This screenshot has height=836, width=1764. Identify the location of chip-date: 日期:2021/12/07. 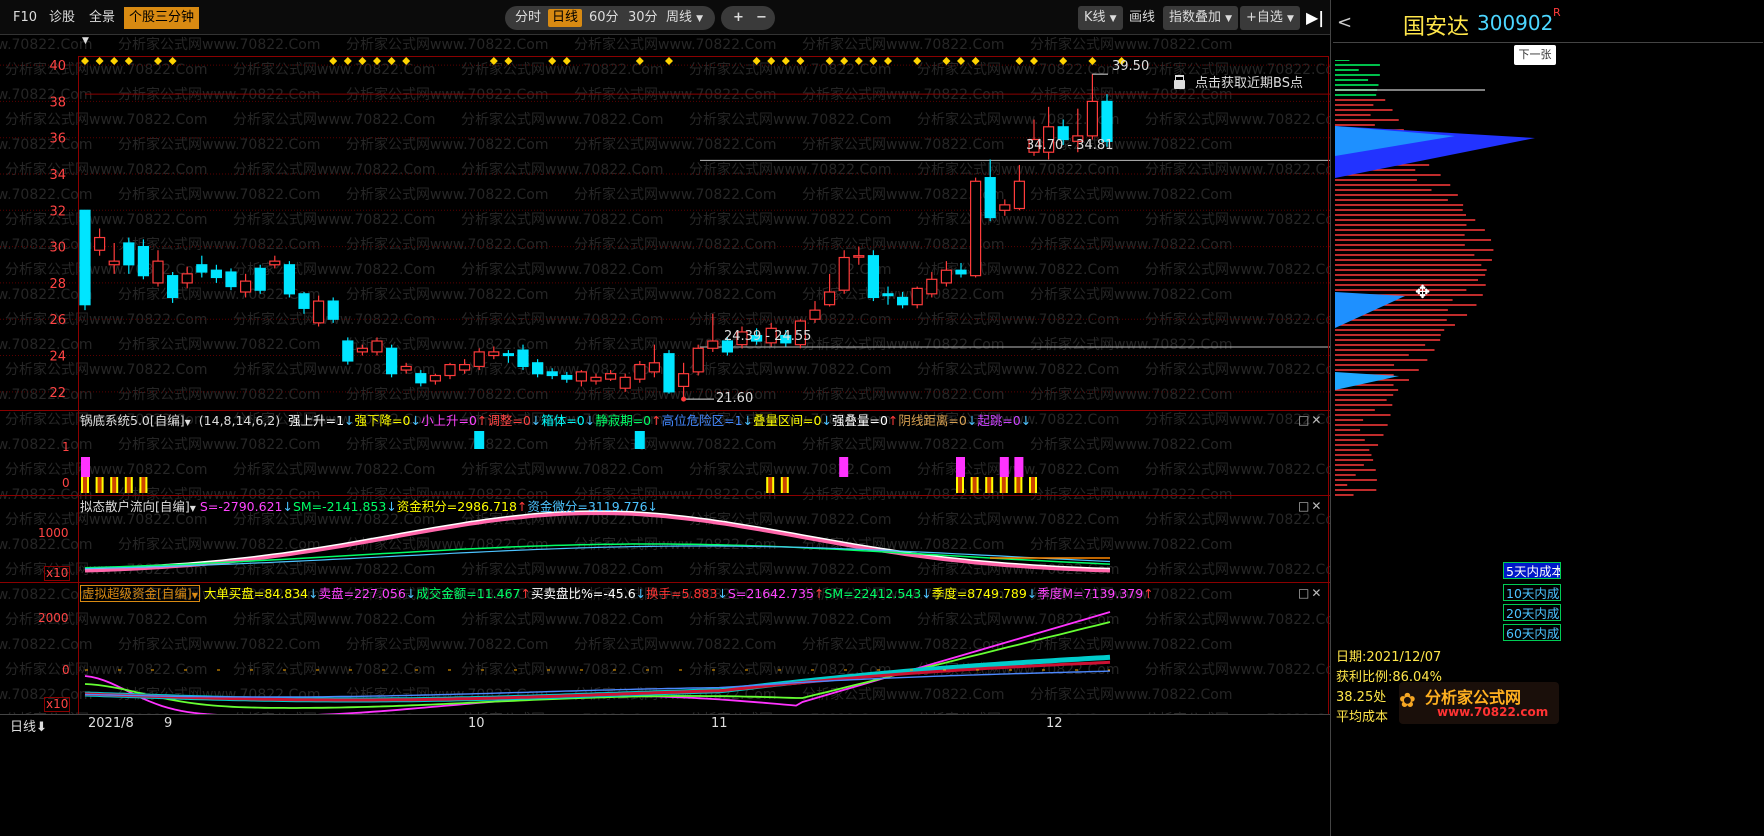
(1389, 657).